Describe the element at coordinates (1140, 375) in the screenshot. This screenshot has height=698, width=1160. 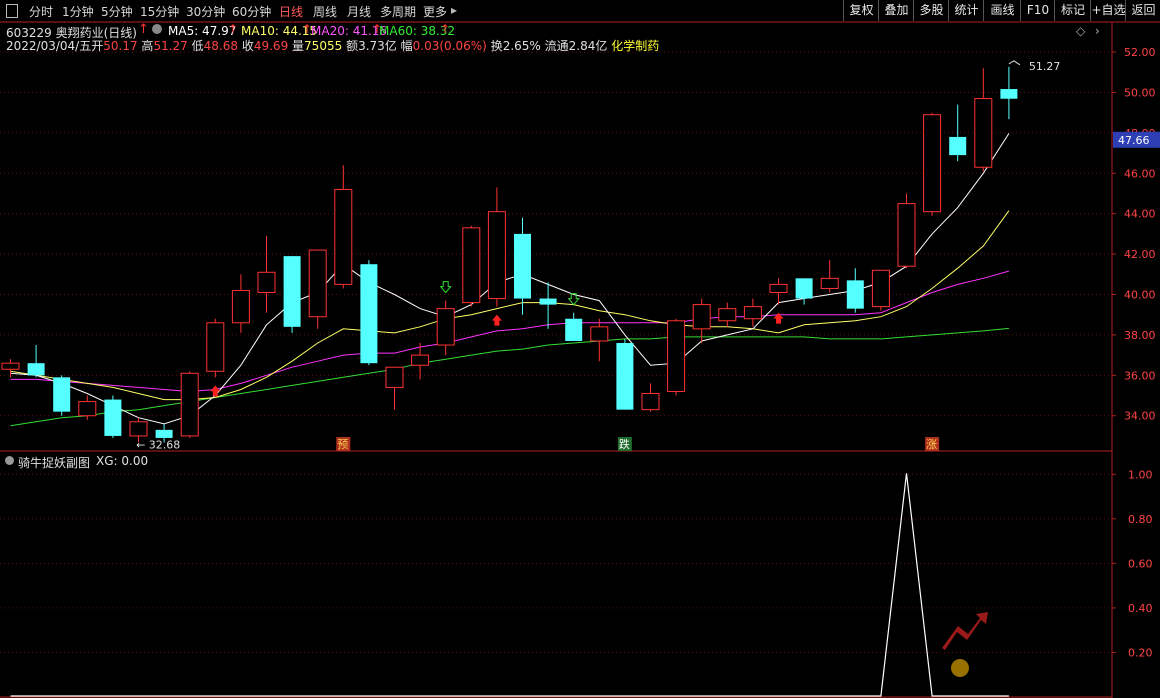
I see `price-tick-label: 36.00` at that location.